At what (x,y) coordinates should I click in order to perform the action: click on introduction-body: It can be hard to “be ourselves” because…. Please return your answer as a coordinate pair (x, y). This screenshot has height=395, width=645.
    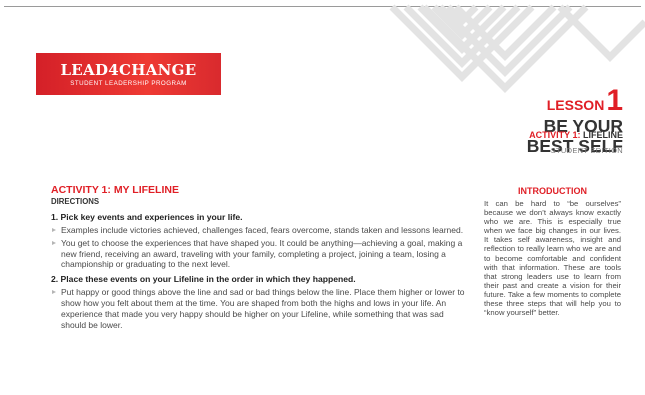
    Looking at the image, I should click on (552, 258).